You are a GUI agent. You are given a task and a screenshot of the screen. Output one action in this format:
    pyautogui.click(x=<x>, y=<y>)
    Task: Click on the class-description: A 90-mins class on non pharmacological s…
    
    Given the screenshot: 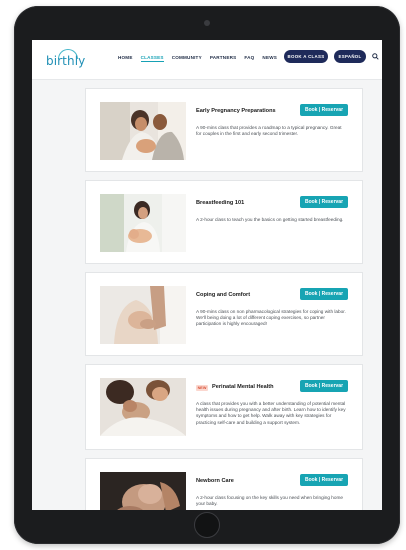 What is the action you would take?
    pyautogui.click(x=271, y=318)
    